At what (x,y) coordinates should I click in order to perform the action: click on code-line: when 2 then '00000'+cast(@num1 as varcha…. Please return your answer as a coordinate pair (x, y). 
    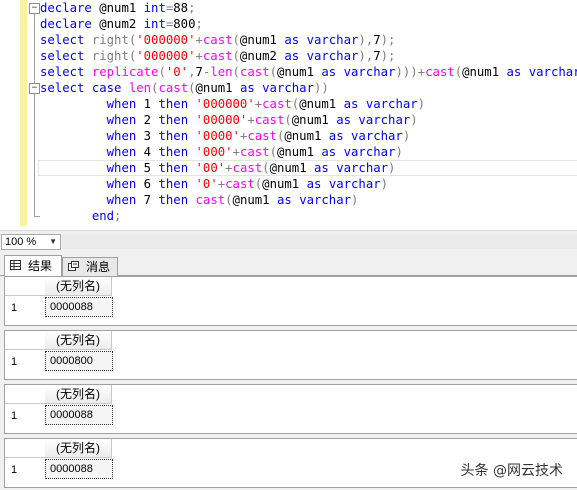
    Looking at the image, I should click on (229, 120).